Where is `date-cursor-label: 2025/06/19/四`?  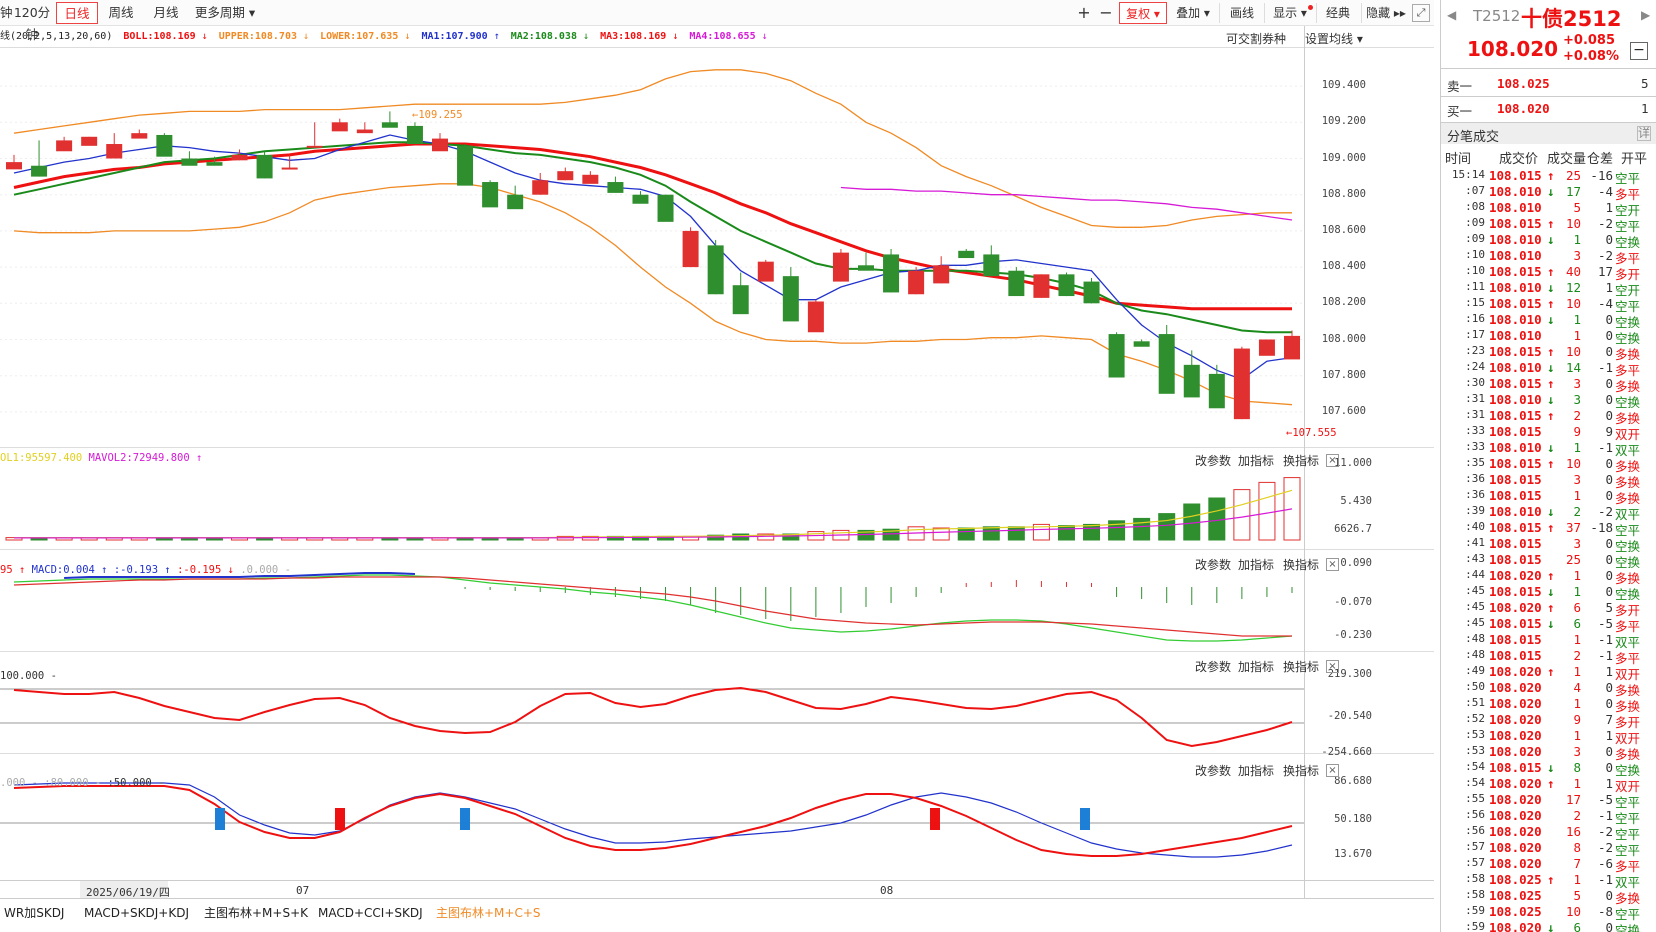 date-cursor-label: 2025/06/19/四 is located at coordinates (128, 892).